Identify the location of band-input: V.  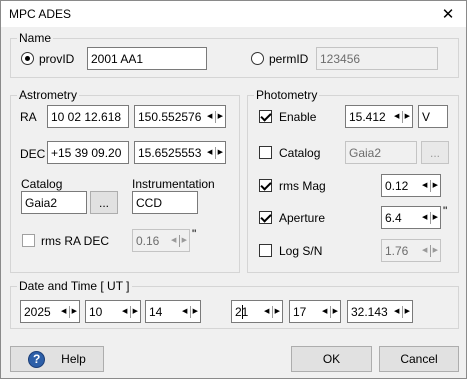
(433, 116).